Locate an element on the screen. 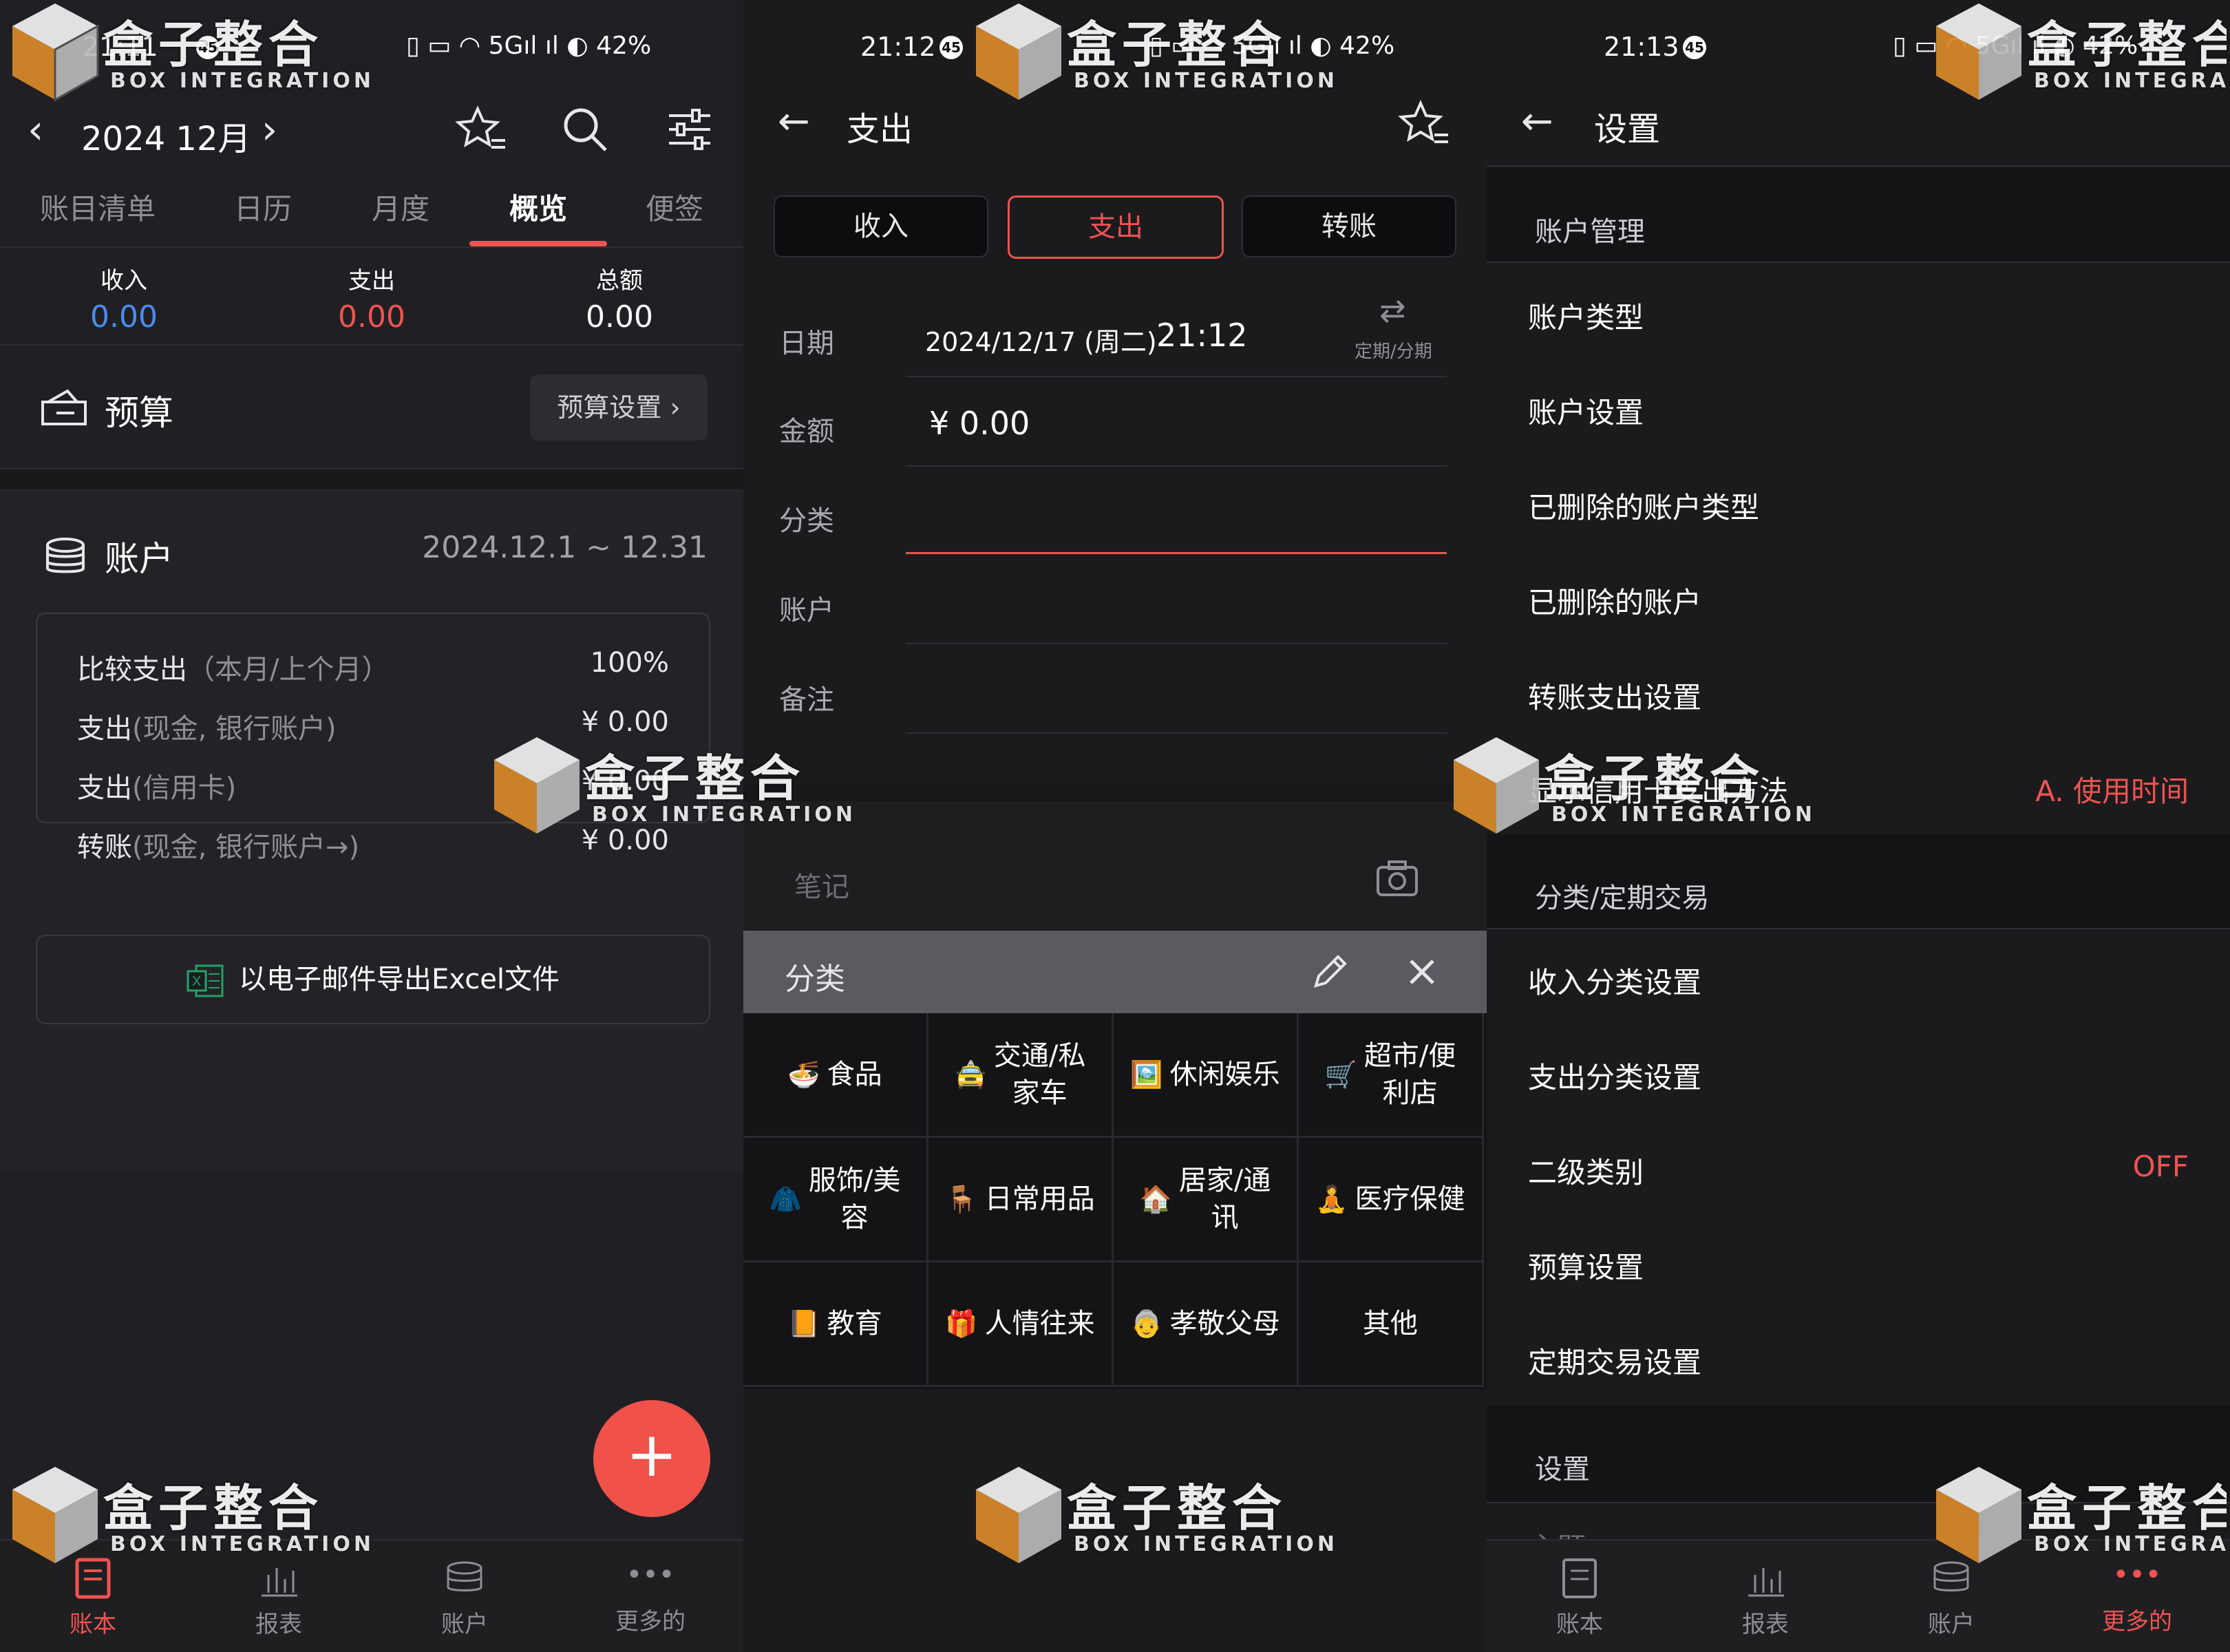 This screenshot has width=2230, height=1652. nav-label: 账本 is located at coordinates (93, 1624).